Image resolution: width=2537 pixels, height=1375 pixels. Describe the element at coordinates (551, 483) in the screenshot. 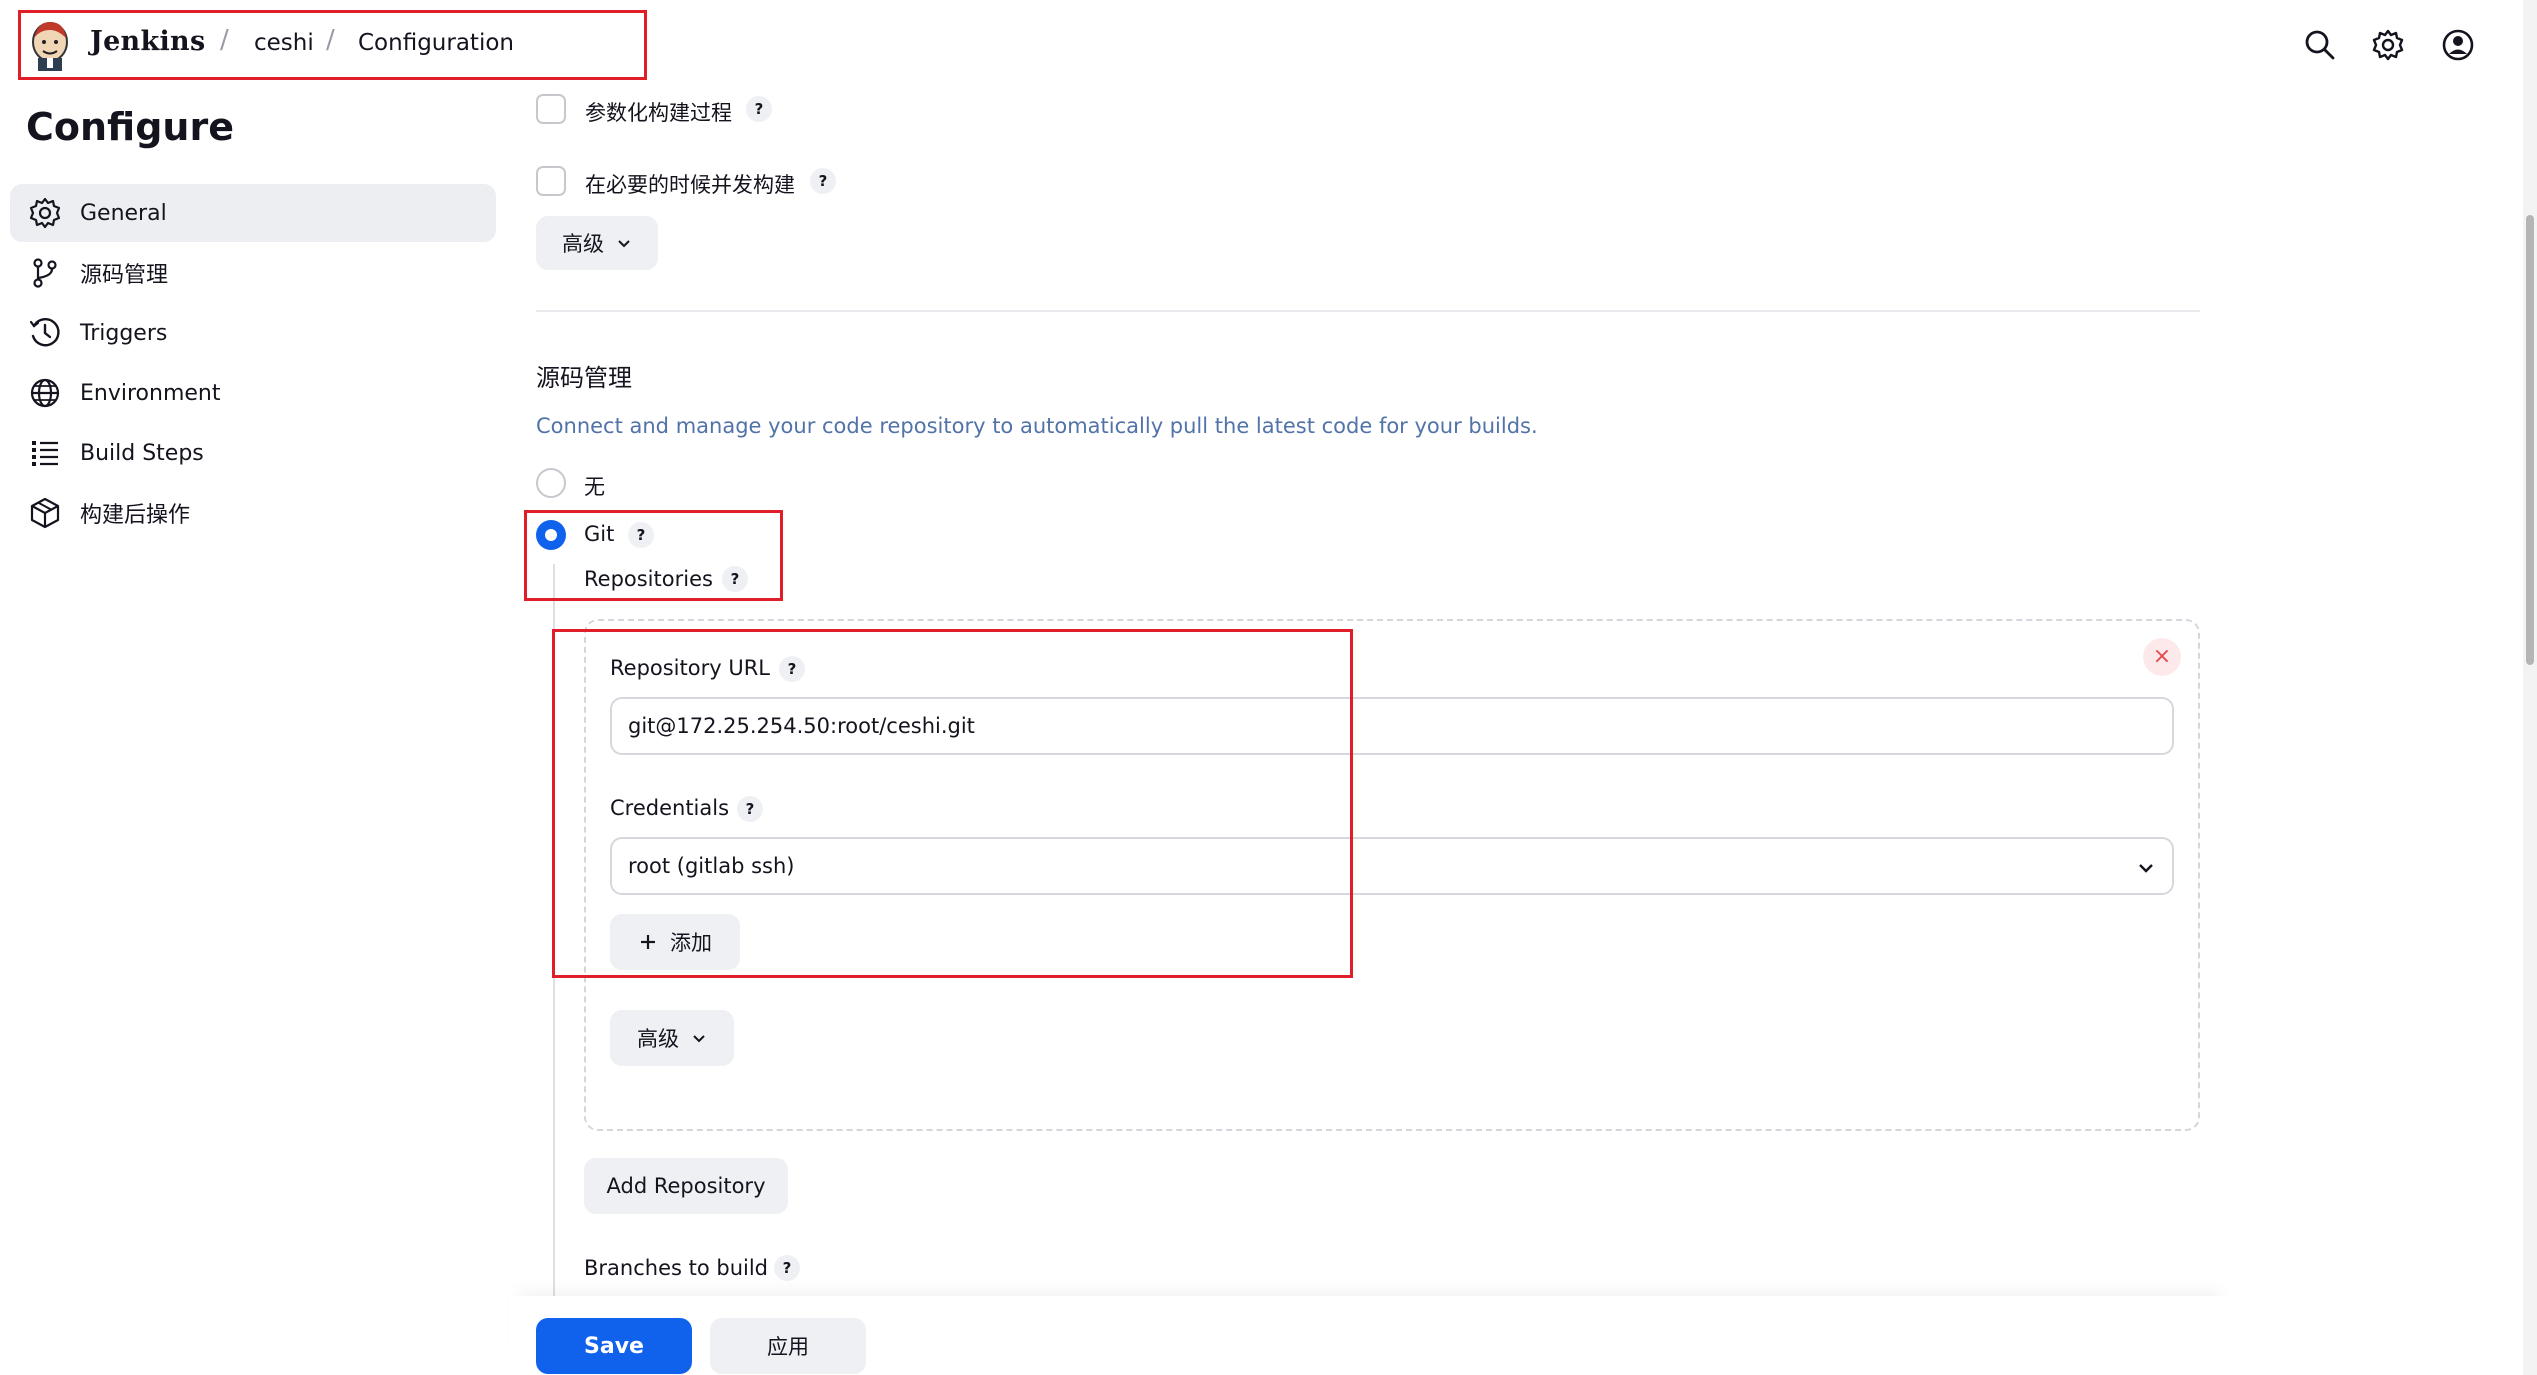

I see `scm-none-radio` at that location.